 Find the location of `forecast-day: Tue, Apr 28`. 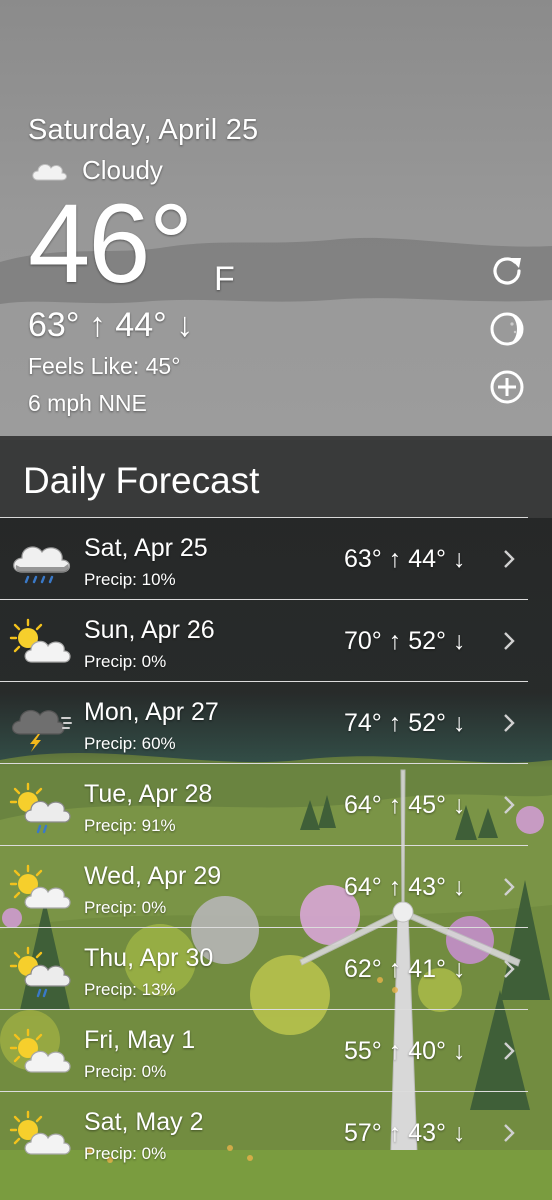

forecast-day: Tue, Apr 28 is located at coordinates (148, 794).